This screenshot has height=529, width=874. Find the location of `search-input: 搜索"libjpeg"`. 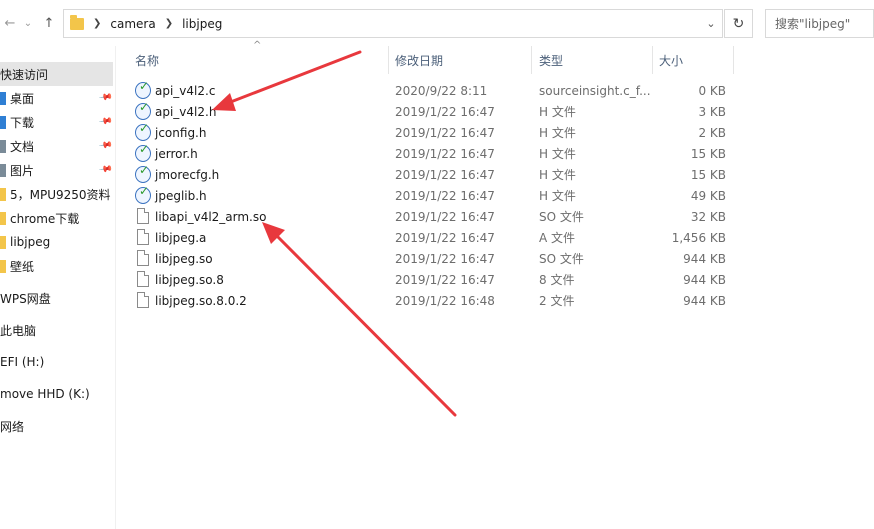

search-input: 搜索"libjpeg" is located at coordinates (819, 23).